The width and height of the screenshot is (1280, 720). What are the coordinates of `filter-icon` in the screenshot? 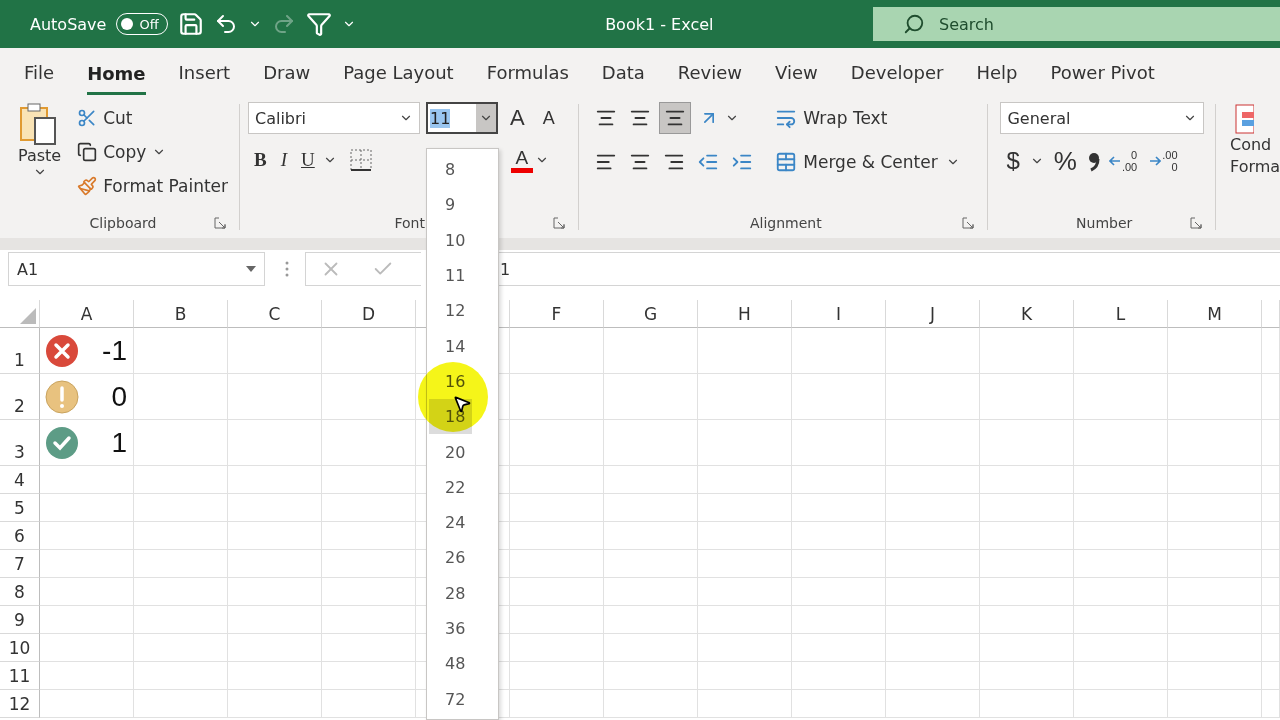 It's located at (318, 24).